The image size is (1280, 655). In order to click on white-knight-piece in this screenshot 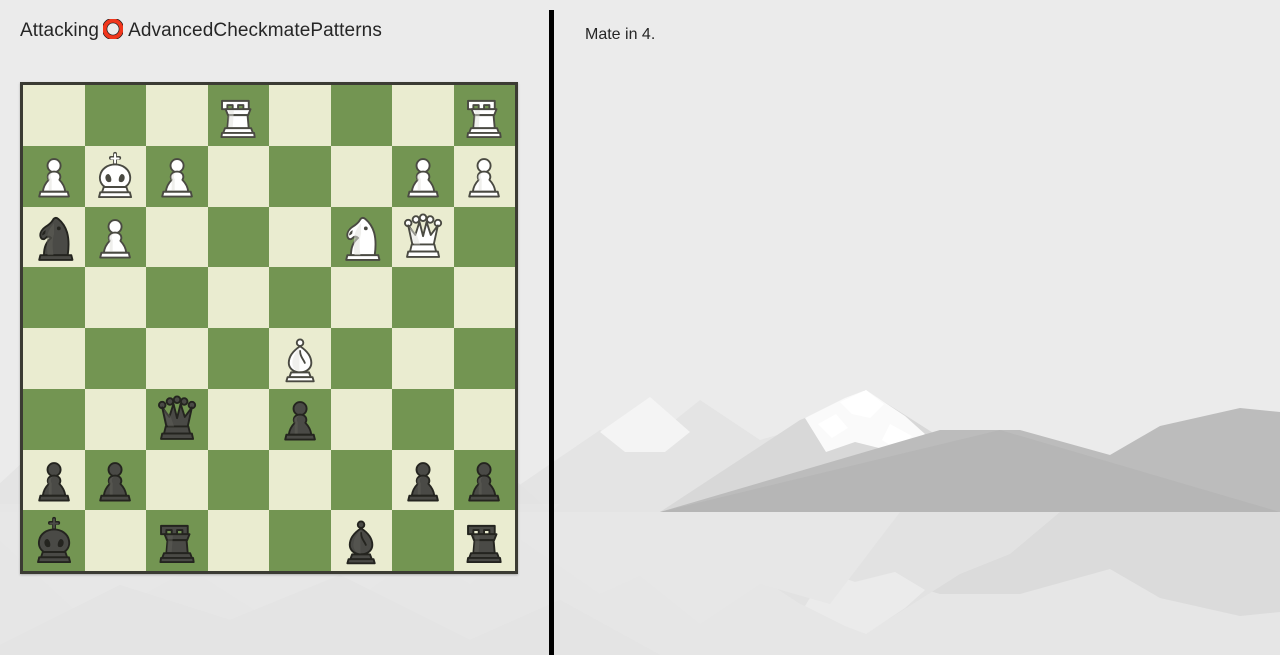, I will do `click(361, 236)`.